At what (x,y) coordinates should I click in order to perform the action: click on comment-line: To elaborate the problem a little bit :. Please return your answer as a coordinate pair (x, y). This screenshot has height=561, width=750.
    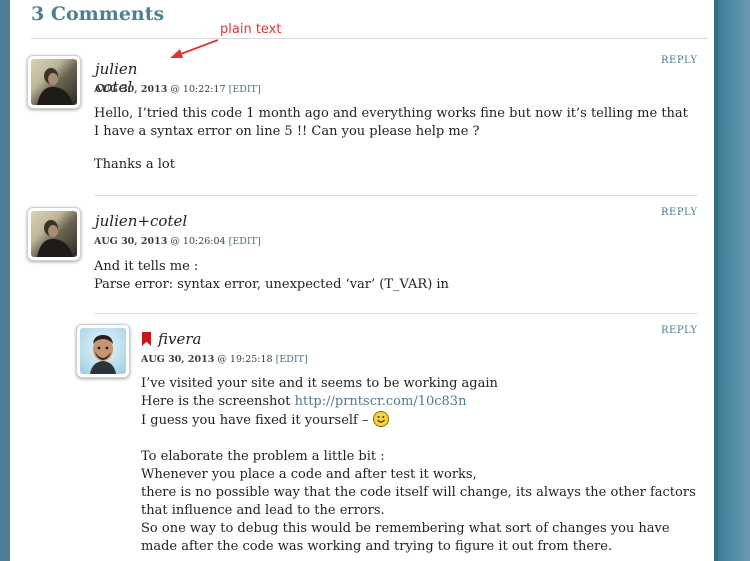
    Looking at the image, I should click on (263, 456).